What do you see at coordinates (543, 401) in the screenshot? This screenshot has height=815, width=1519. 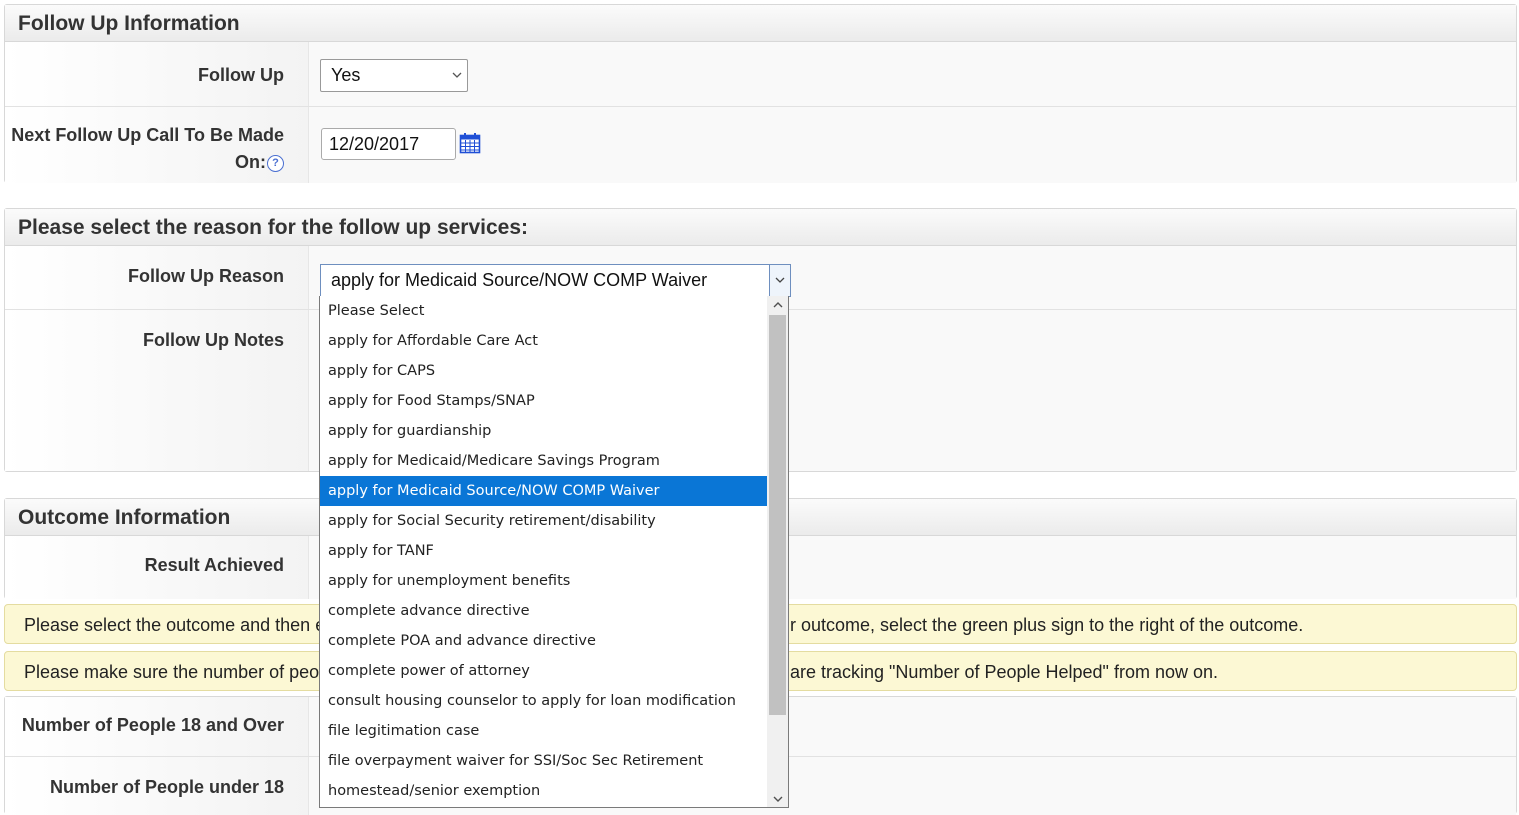 I see `dropdown-option: apply for Food Stamps/SNAP` at bounding box center [543, 401].